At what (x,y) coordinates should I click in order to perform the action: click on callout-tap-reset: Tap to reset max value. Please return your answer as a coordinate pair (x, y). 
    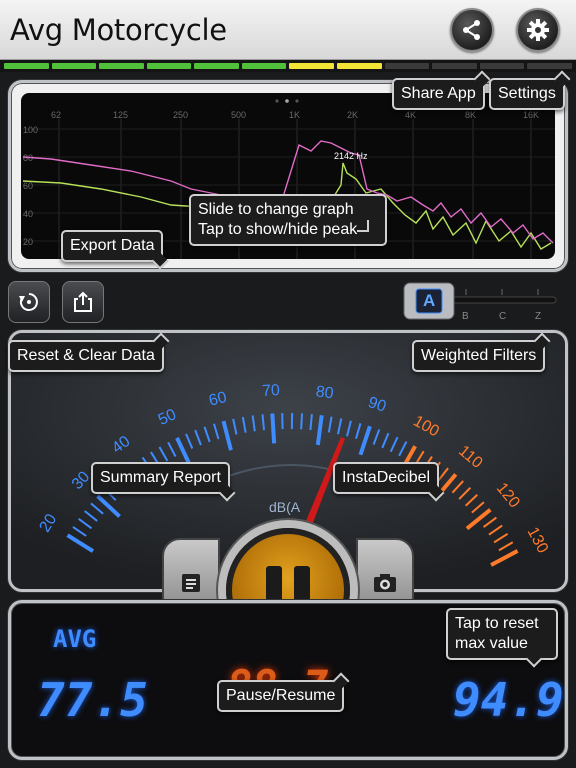
    Looking at the image, I should click on (502, 634).